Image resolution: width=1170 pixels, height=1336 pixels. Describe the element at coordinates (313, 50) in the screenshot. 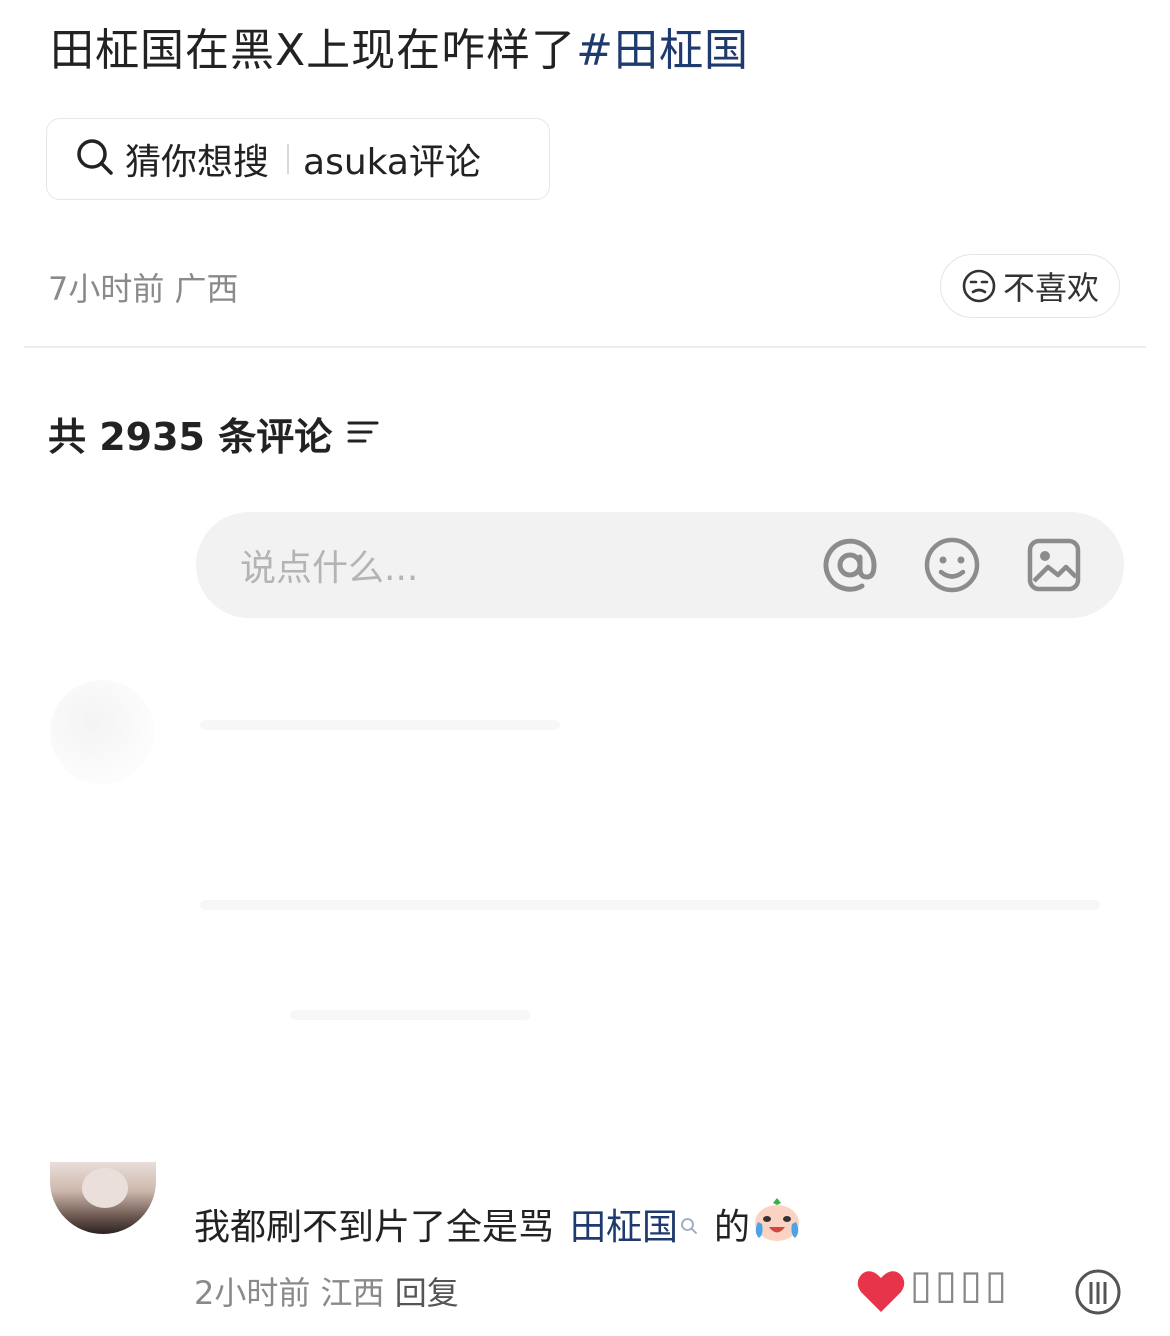

I see `post-title-text: 田柾国在黑X上现在咋样了` at that location.